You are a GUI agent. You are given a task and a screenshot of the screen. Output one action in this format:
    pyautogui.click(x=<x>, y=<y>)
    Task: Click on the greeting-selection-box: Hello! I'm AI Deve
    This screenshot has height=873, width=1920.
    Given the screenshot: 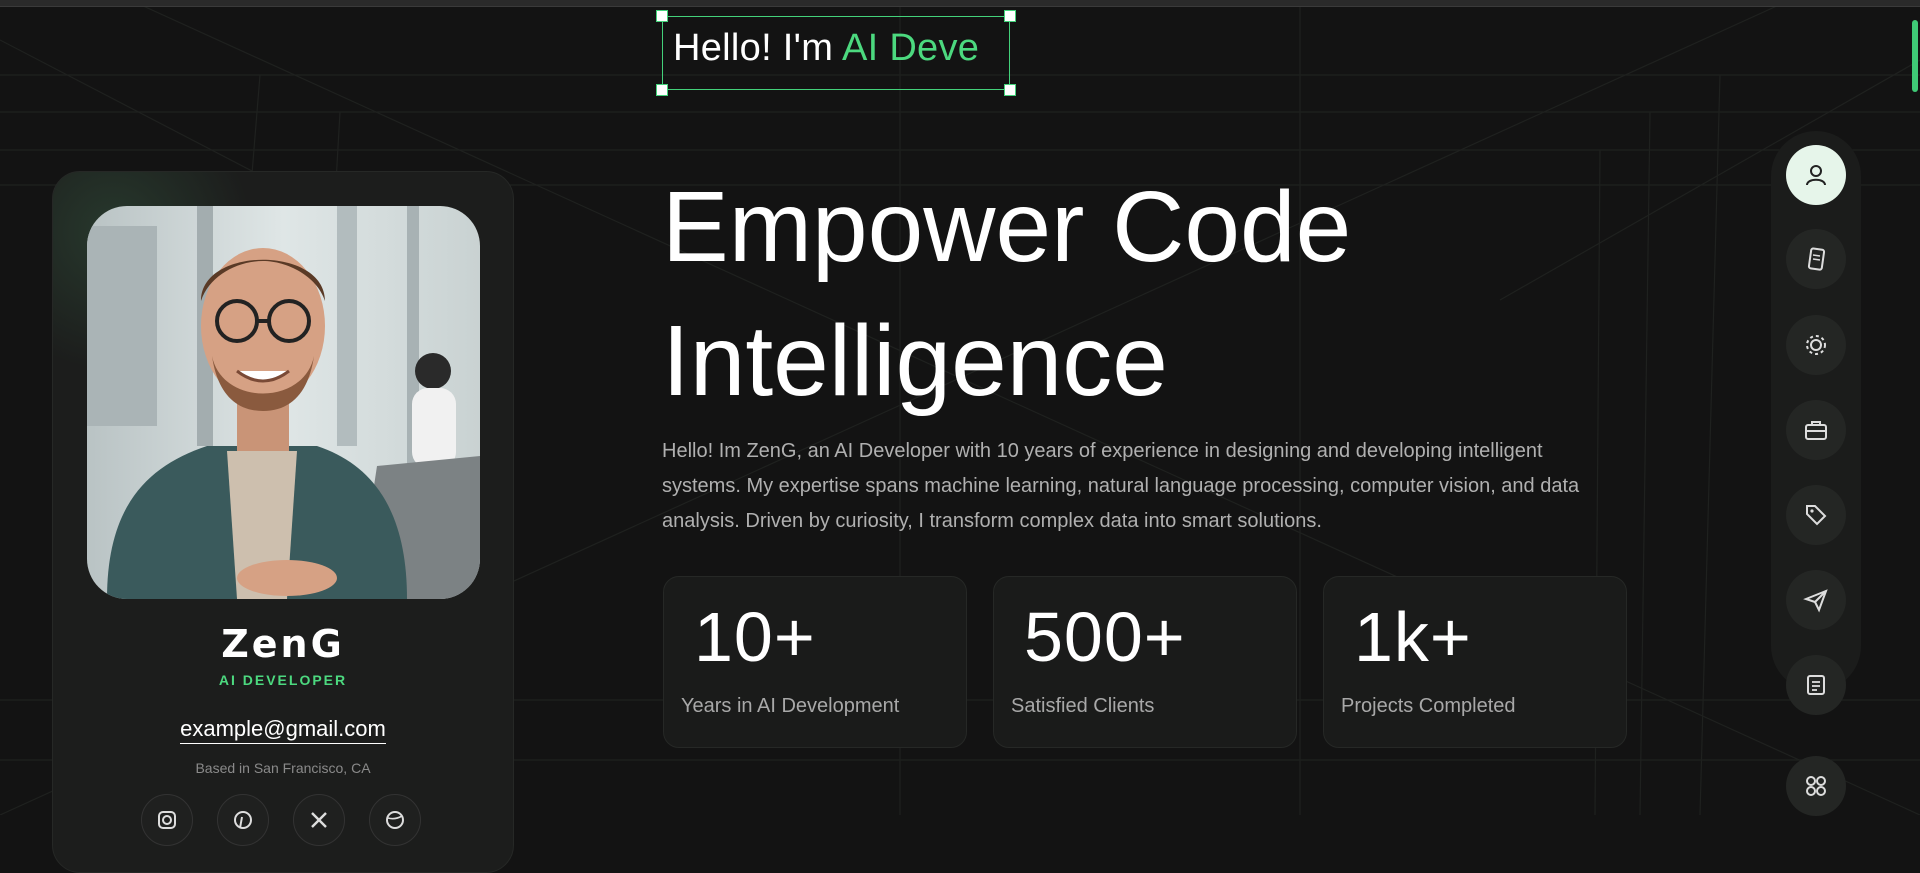 What is the action you would take?
    pyautogui.click(x=836, y=53)
    